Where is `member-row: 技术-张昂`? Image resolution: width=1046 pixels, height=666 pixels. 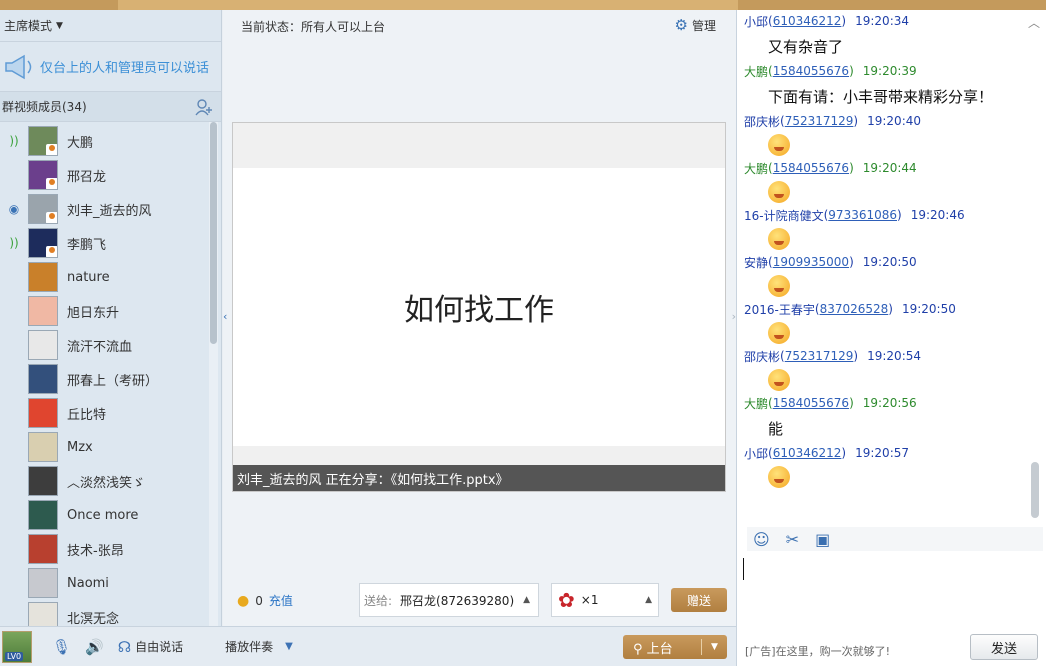
member-row: 技术-张昂 is located at coordinates (104, 549).